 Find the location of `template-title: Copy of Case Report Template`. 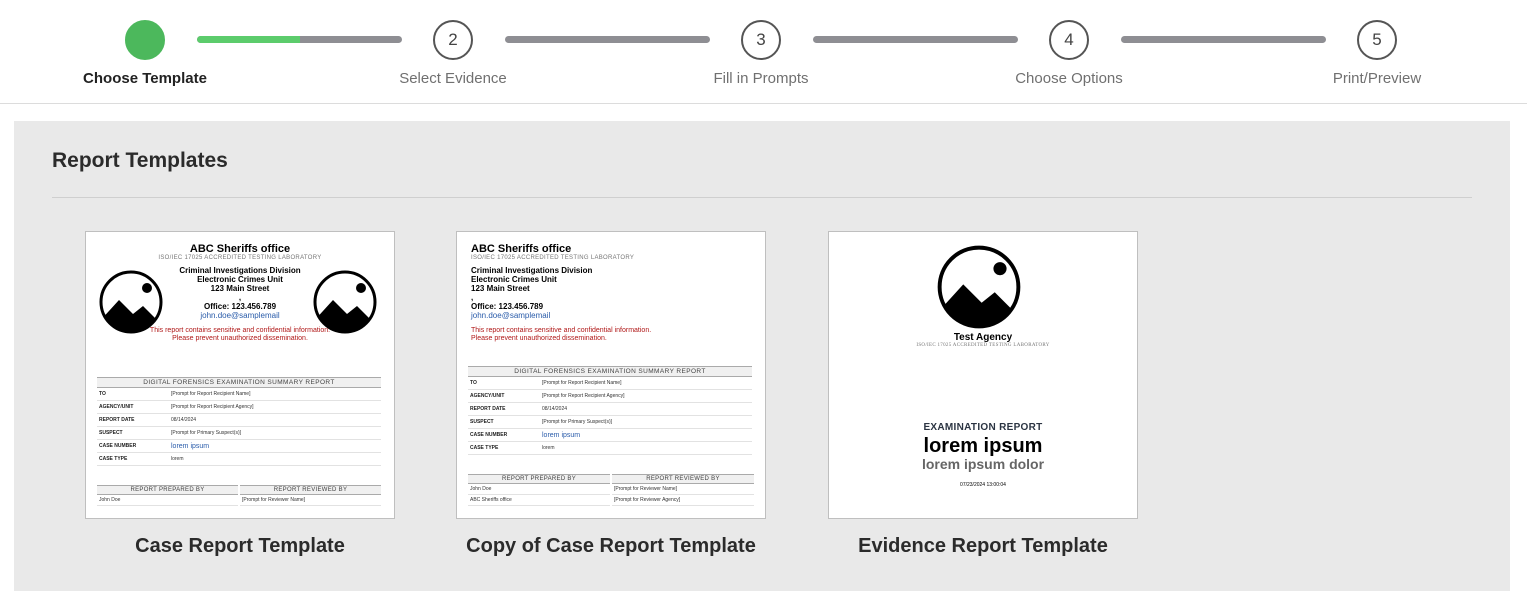

template-title: Copy of Case Report Template is located at coordinates (611, 546).